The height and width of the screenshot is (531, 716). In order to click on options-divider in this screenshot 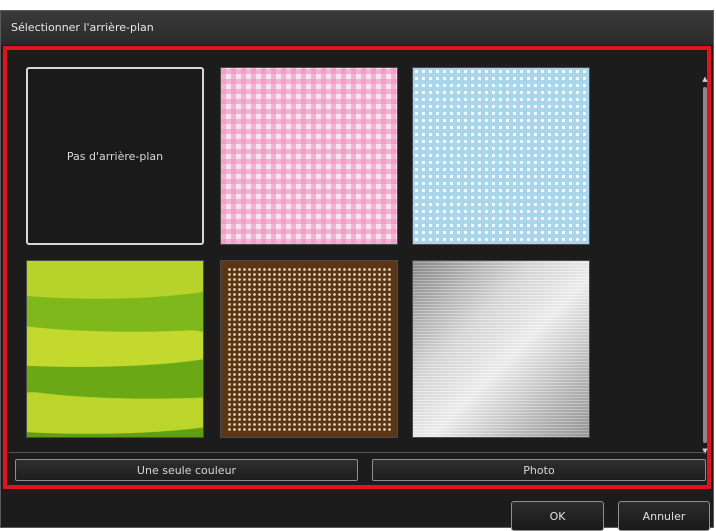, I will do `click(357, 452)`.